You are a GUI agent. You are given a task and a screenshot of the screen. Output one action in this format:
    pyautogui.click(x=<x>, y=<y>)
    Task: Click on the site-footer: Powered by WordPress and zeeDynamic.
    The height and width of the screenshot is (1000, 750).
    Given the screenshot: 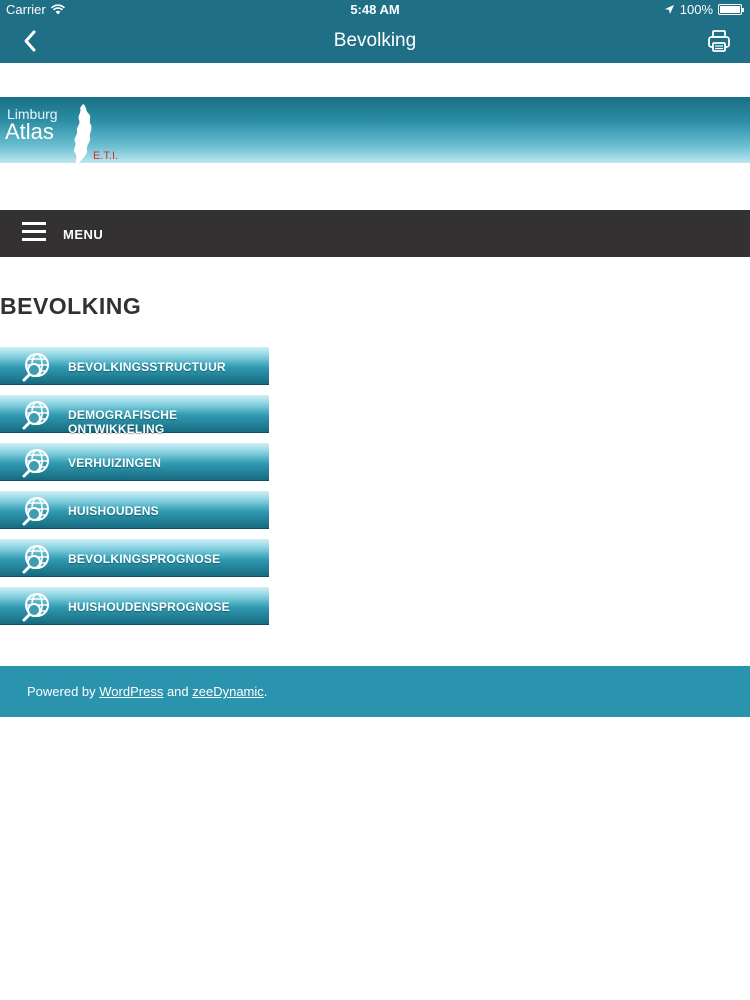 What is the action you would take?
    pyautogui.click(x=375, y=691)
    